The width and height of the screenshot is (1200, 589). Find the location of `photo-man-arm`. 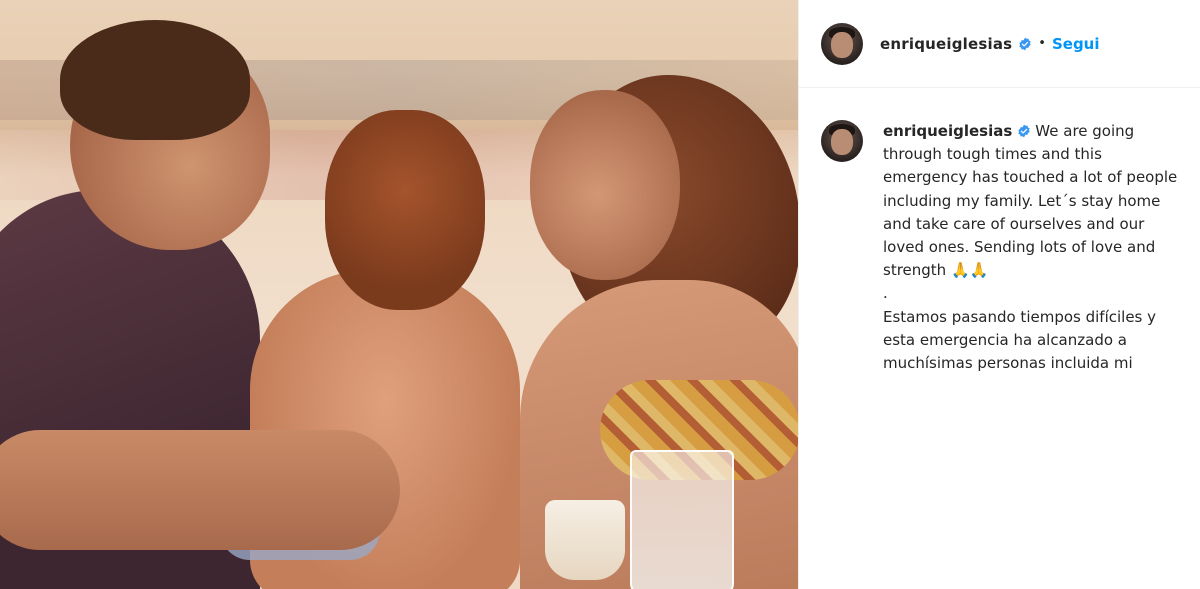

photo-man-arm is located at coordinates (200, 490).